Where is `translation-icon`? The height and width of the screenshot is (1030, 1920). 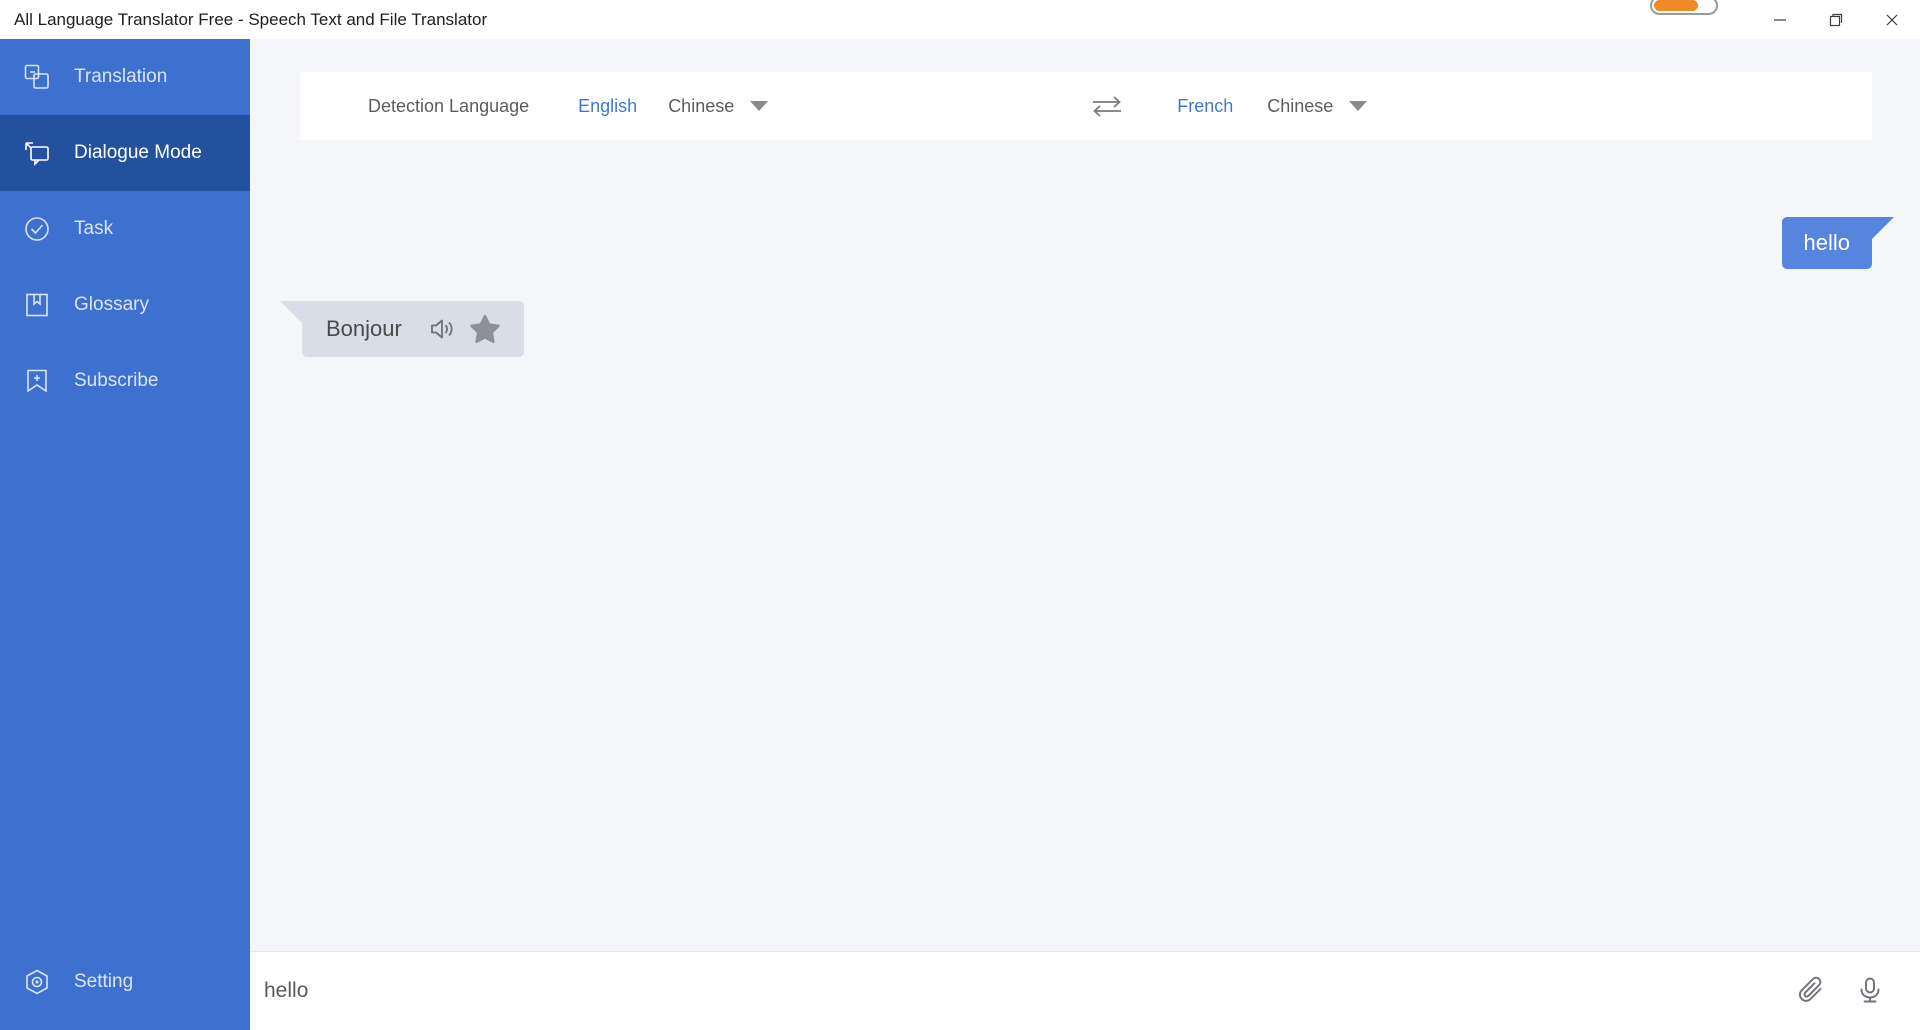
translation-icon is located at coordinates (37, 77).